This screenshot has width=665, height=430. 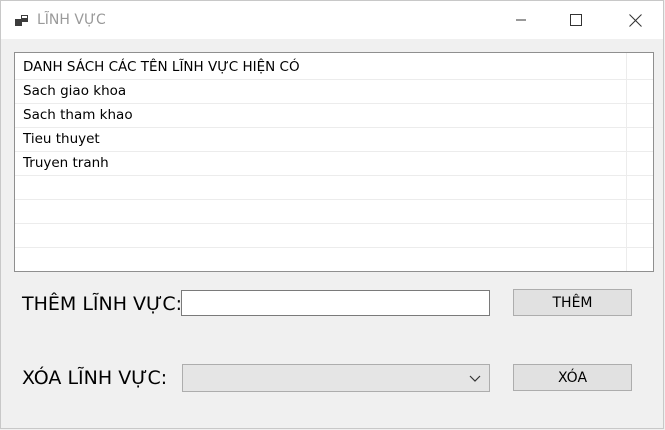 What do you see at coordinates (21, 20) in the screenshot?
I see `app-icon` at bounding box center [21, 20].